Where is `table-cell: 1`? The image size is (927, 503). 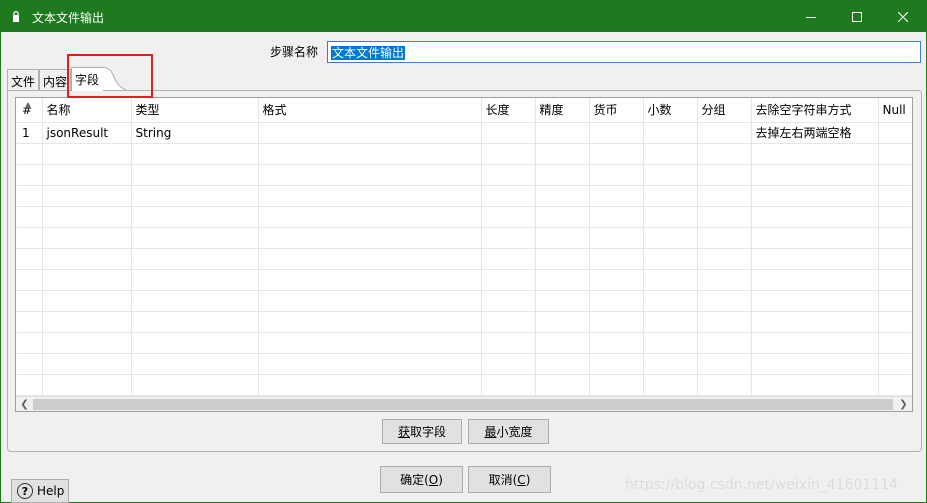
table-cell: 1 is located at coordinates (29, 133).